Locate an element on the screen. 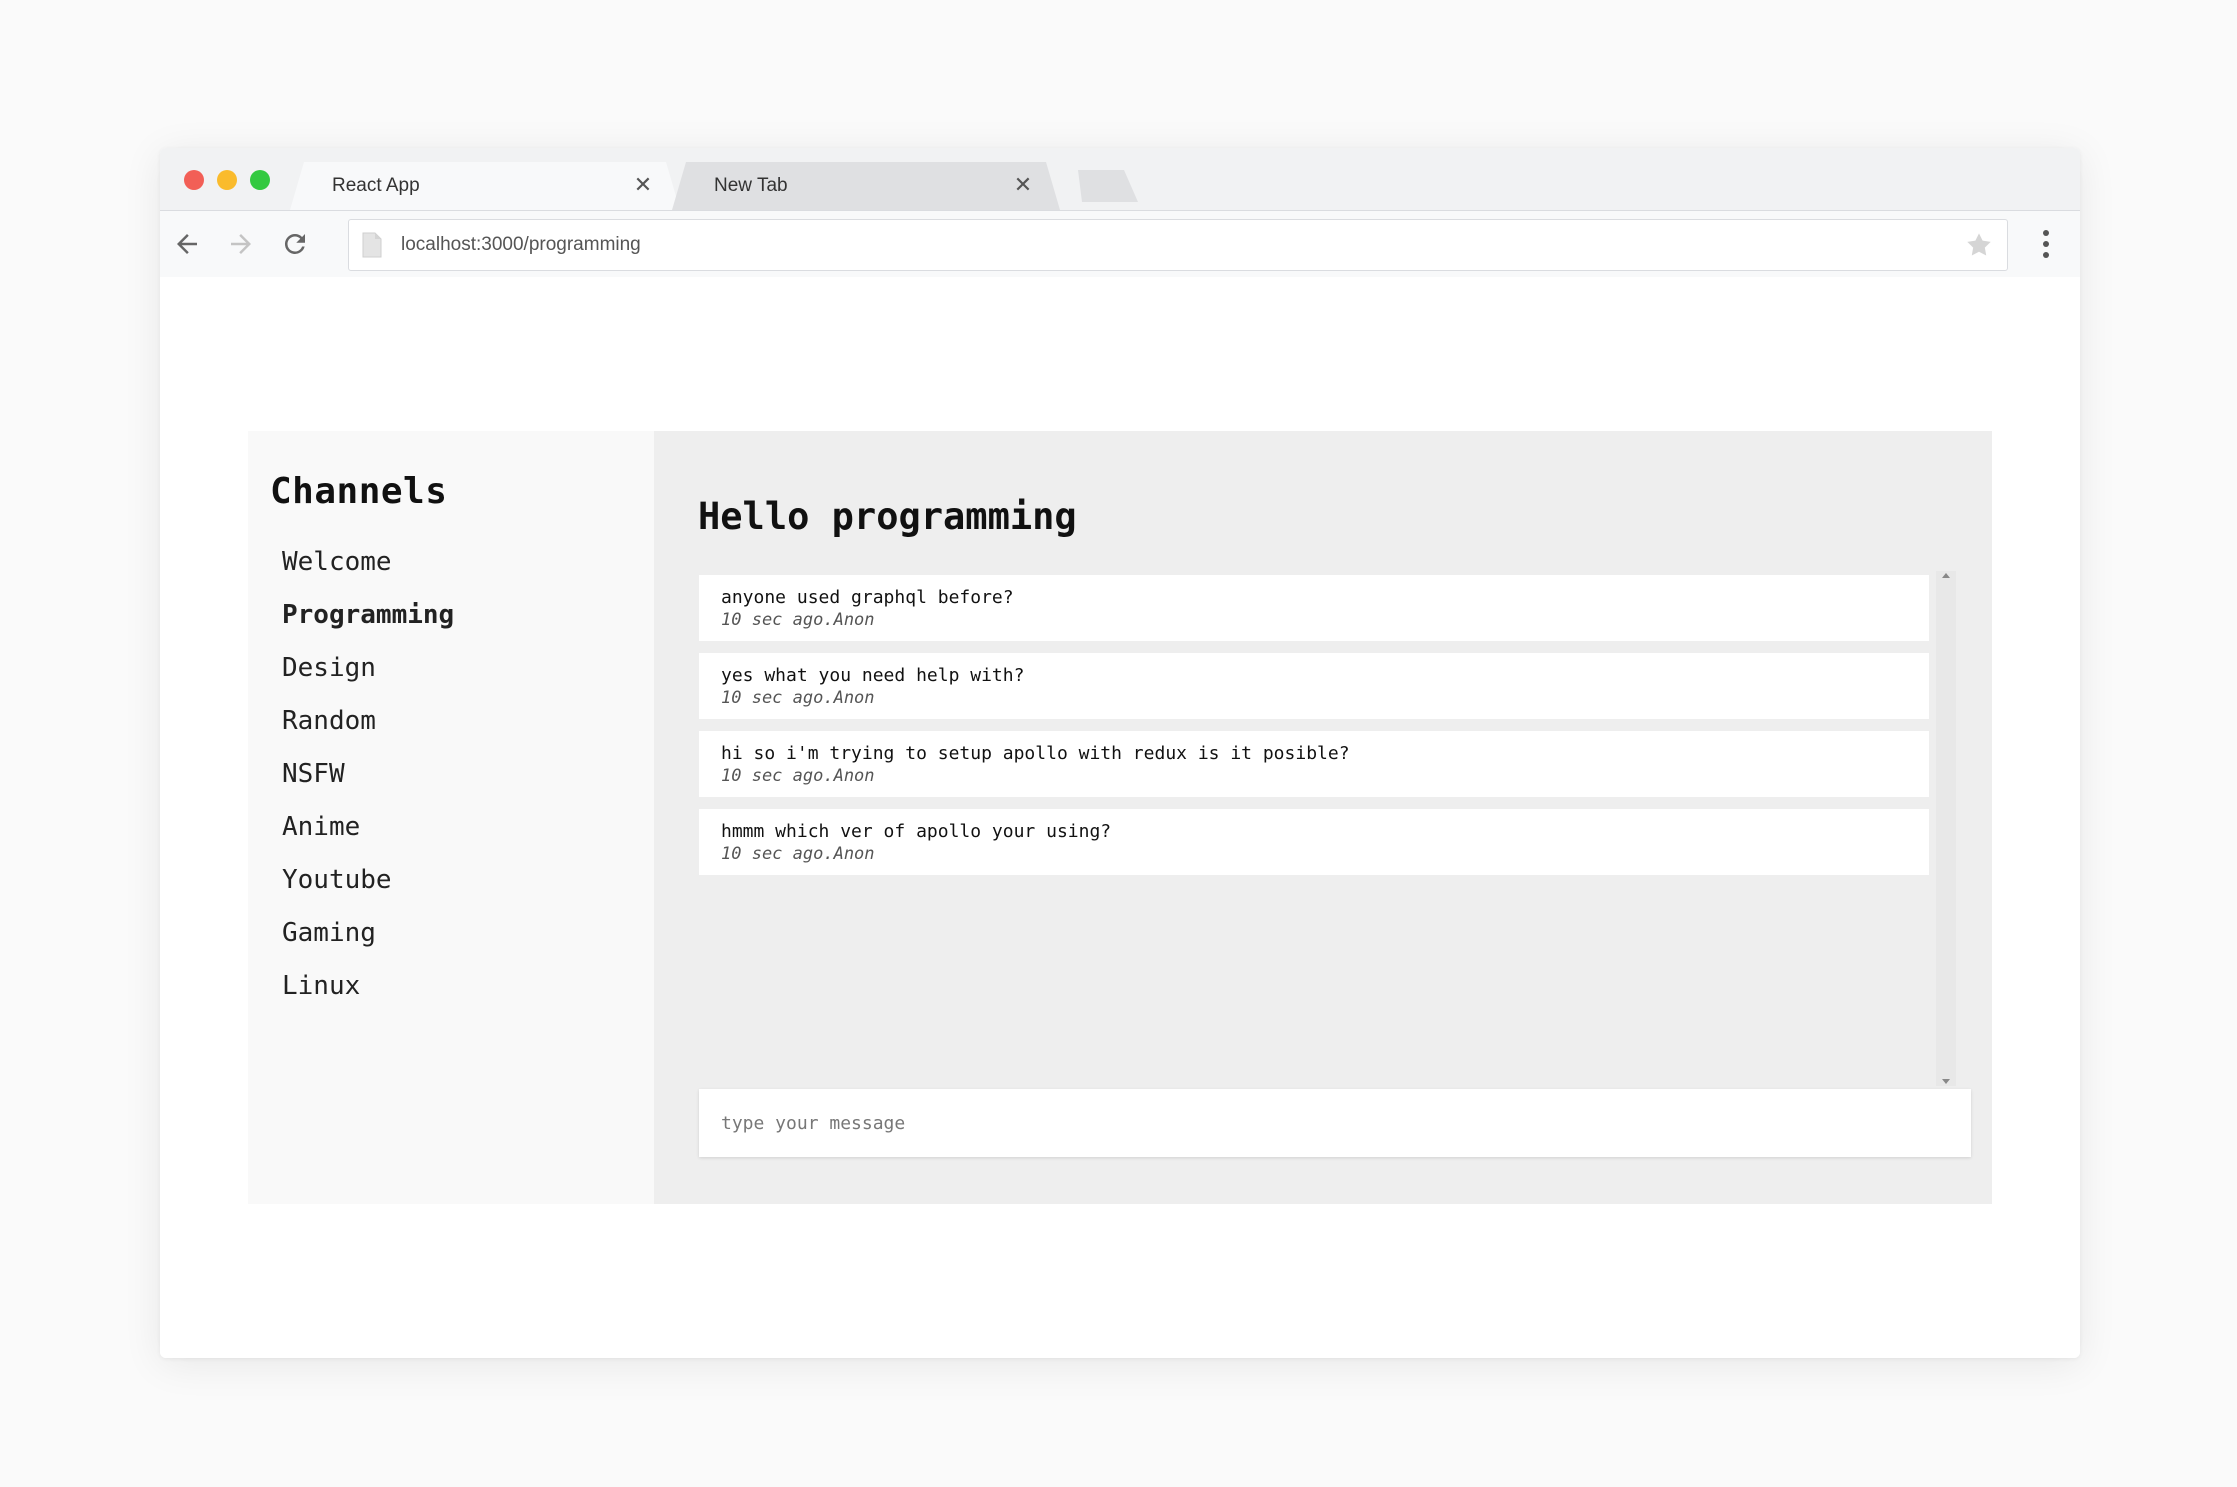 This screenshot has height=1487, width=2237. channel-item-nsfw: NSFW is located at coordinates (368, 785).